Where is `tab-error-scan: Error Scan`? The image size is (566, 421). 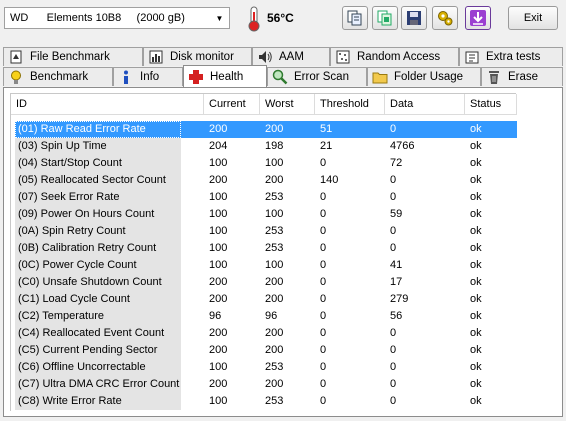
tab-error-scan: Error Scan is located at coordinates (317, 76).